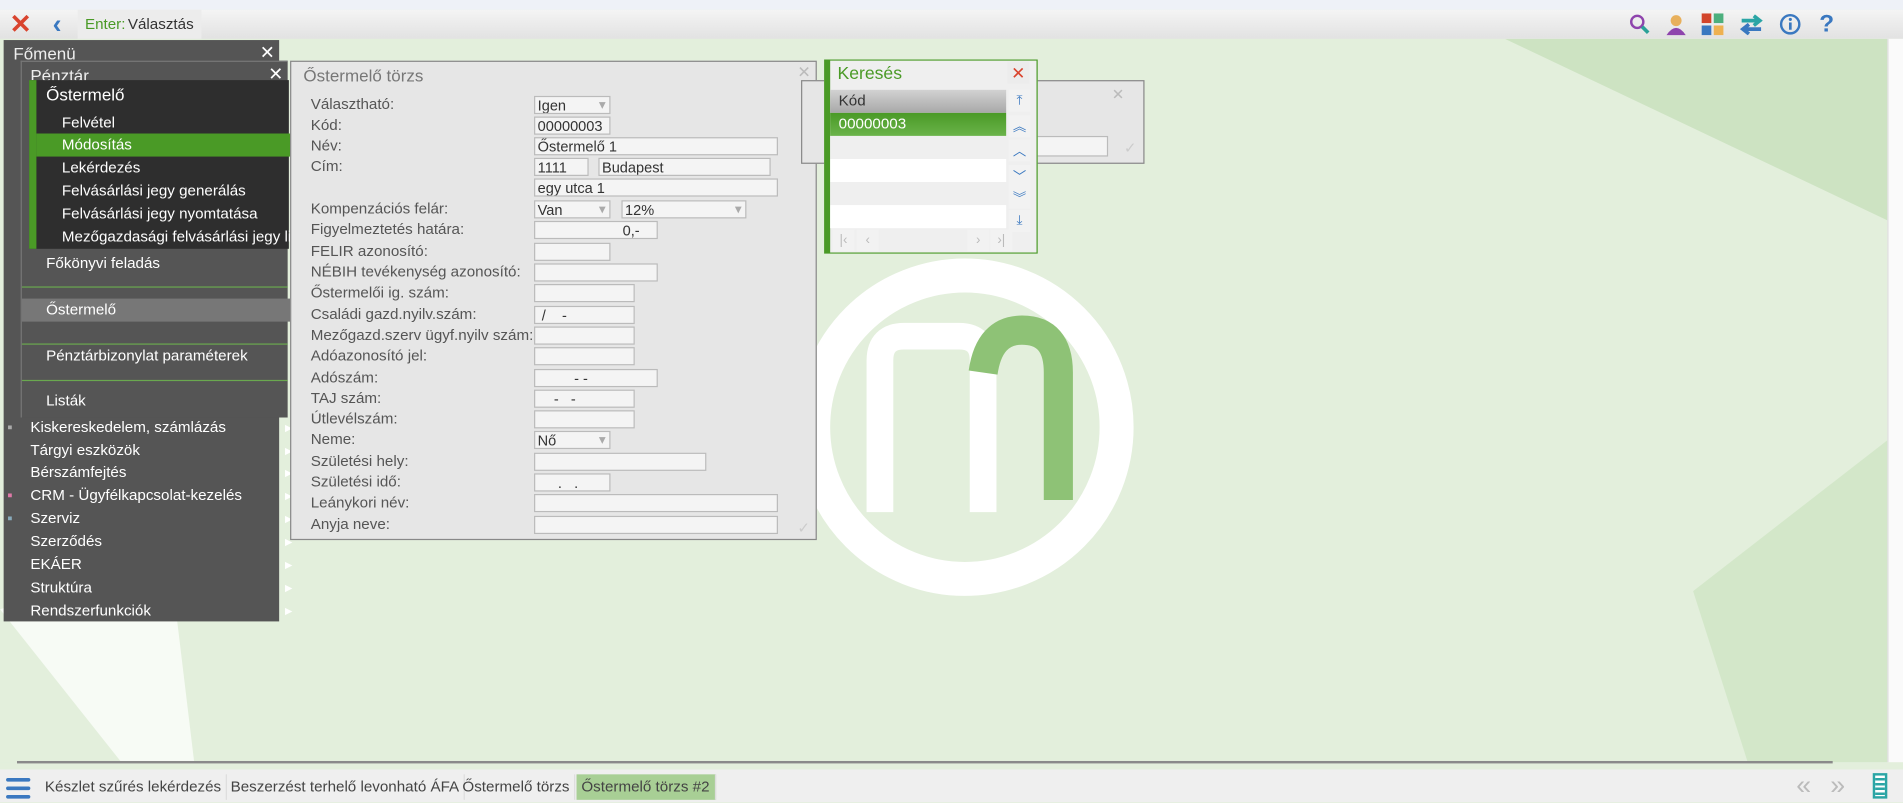  Describe the element at coordinates (359, 461) in the screenshot. I see `label: Születési hely:` at that location.